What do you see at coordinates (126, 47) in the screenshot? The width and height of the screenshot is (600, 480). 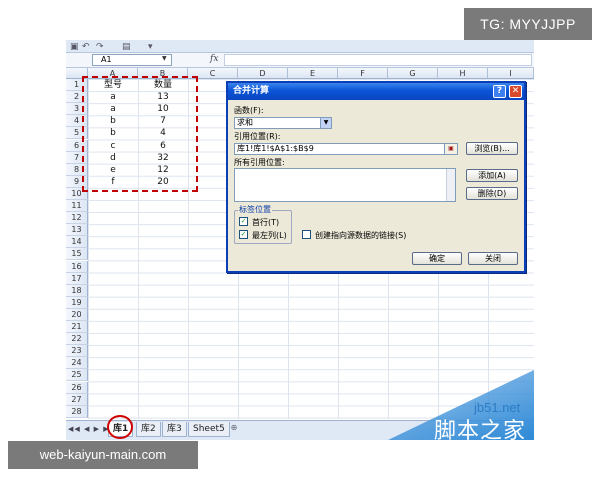 I see `print-icon: ▤` at bounding box center [126, 47].